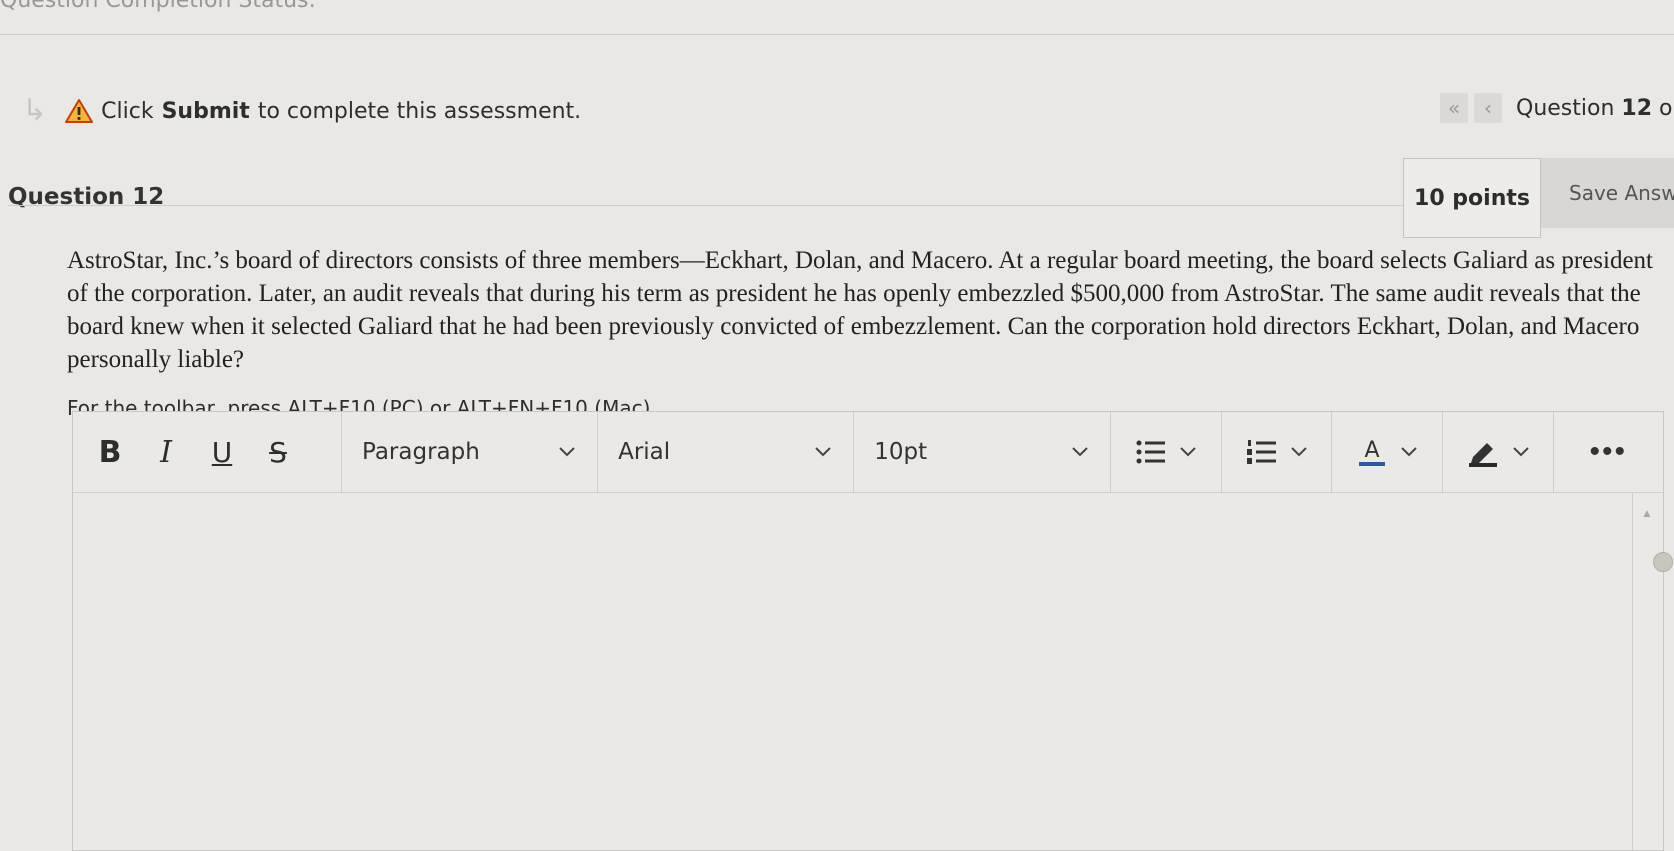 The image size is (1674, 851). I want to click on paragraph-select: Paragraph, so click(470, 452).